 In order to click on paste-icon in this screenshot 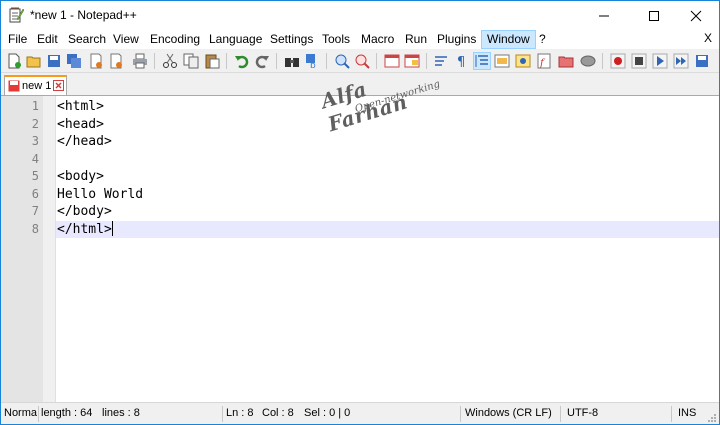, I will do `click(212, 61)`.